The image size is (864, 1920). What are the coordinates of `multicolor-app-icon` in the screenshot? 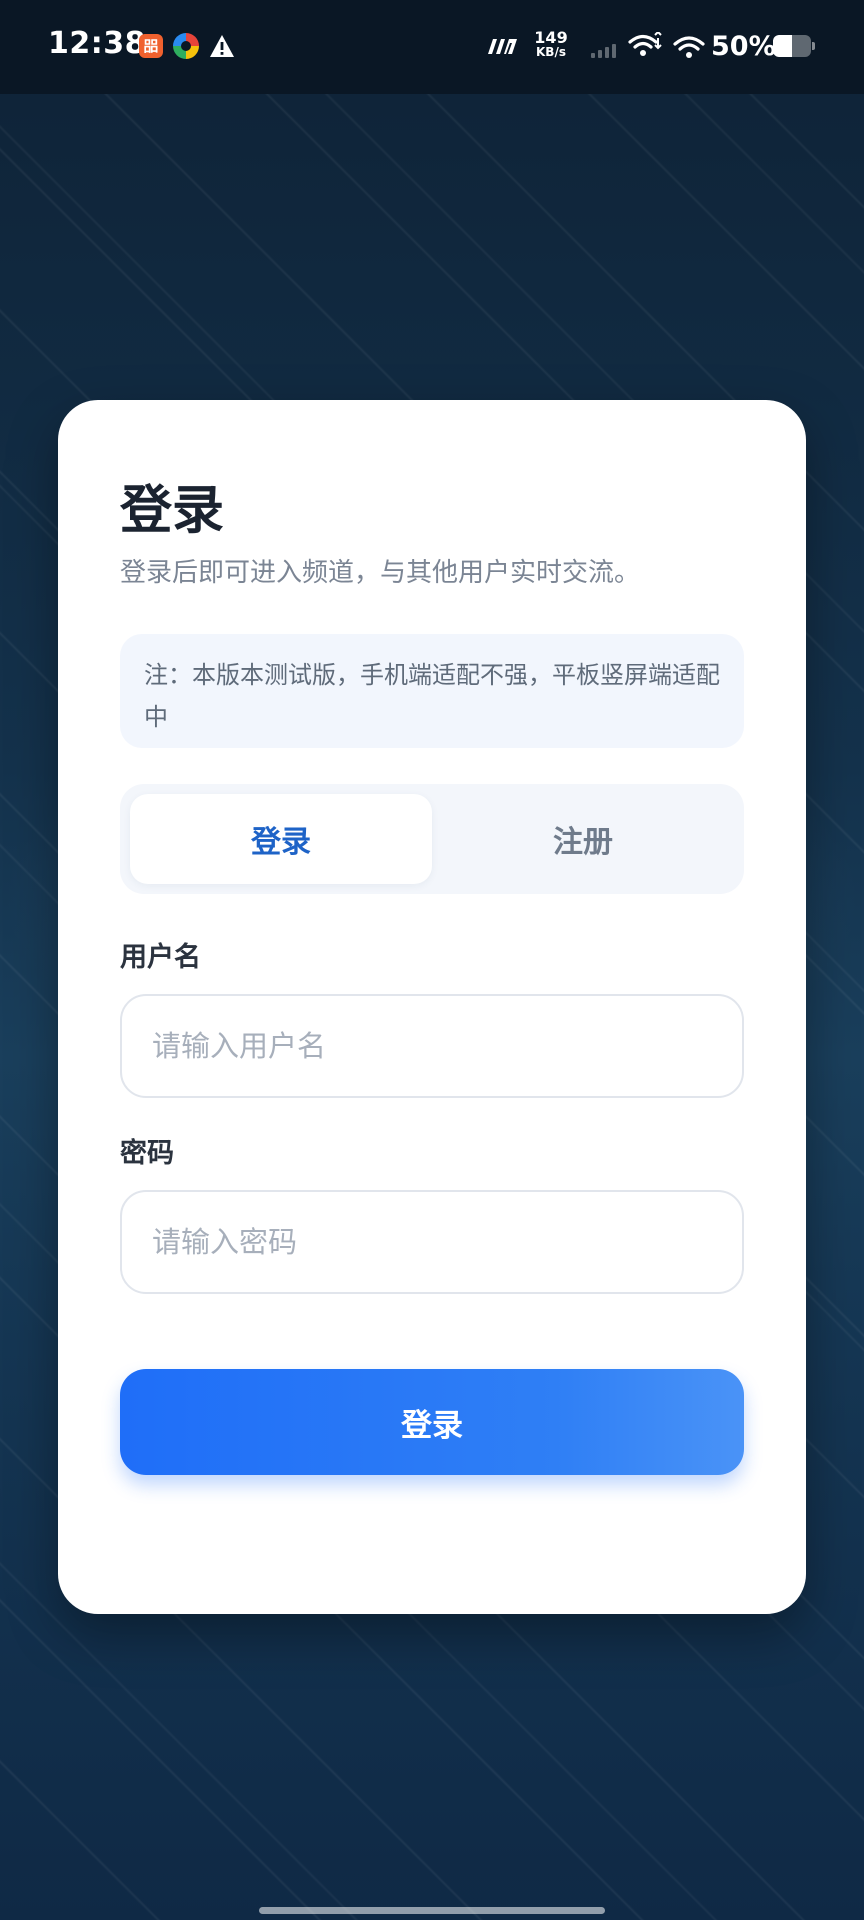 It's located at (186, 46).